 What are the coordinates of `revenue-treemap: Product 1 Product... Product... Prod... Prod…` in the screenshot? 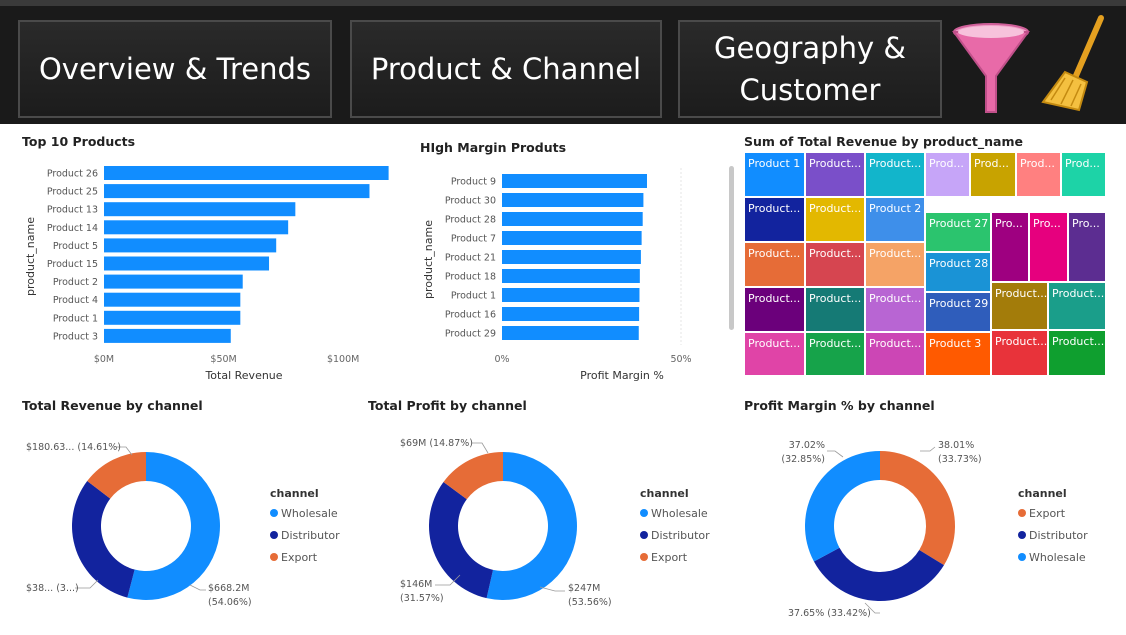 It's located at (926, 264).